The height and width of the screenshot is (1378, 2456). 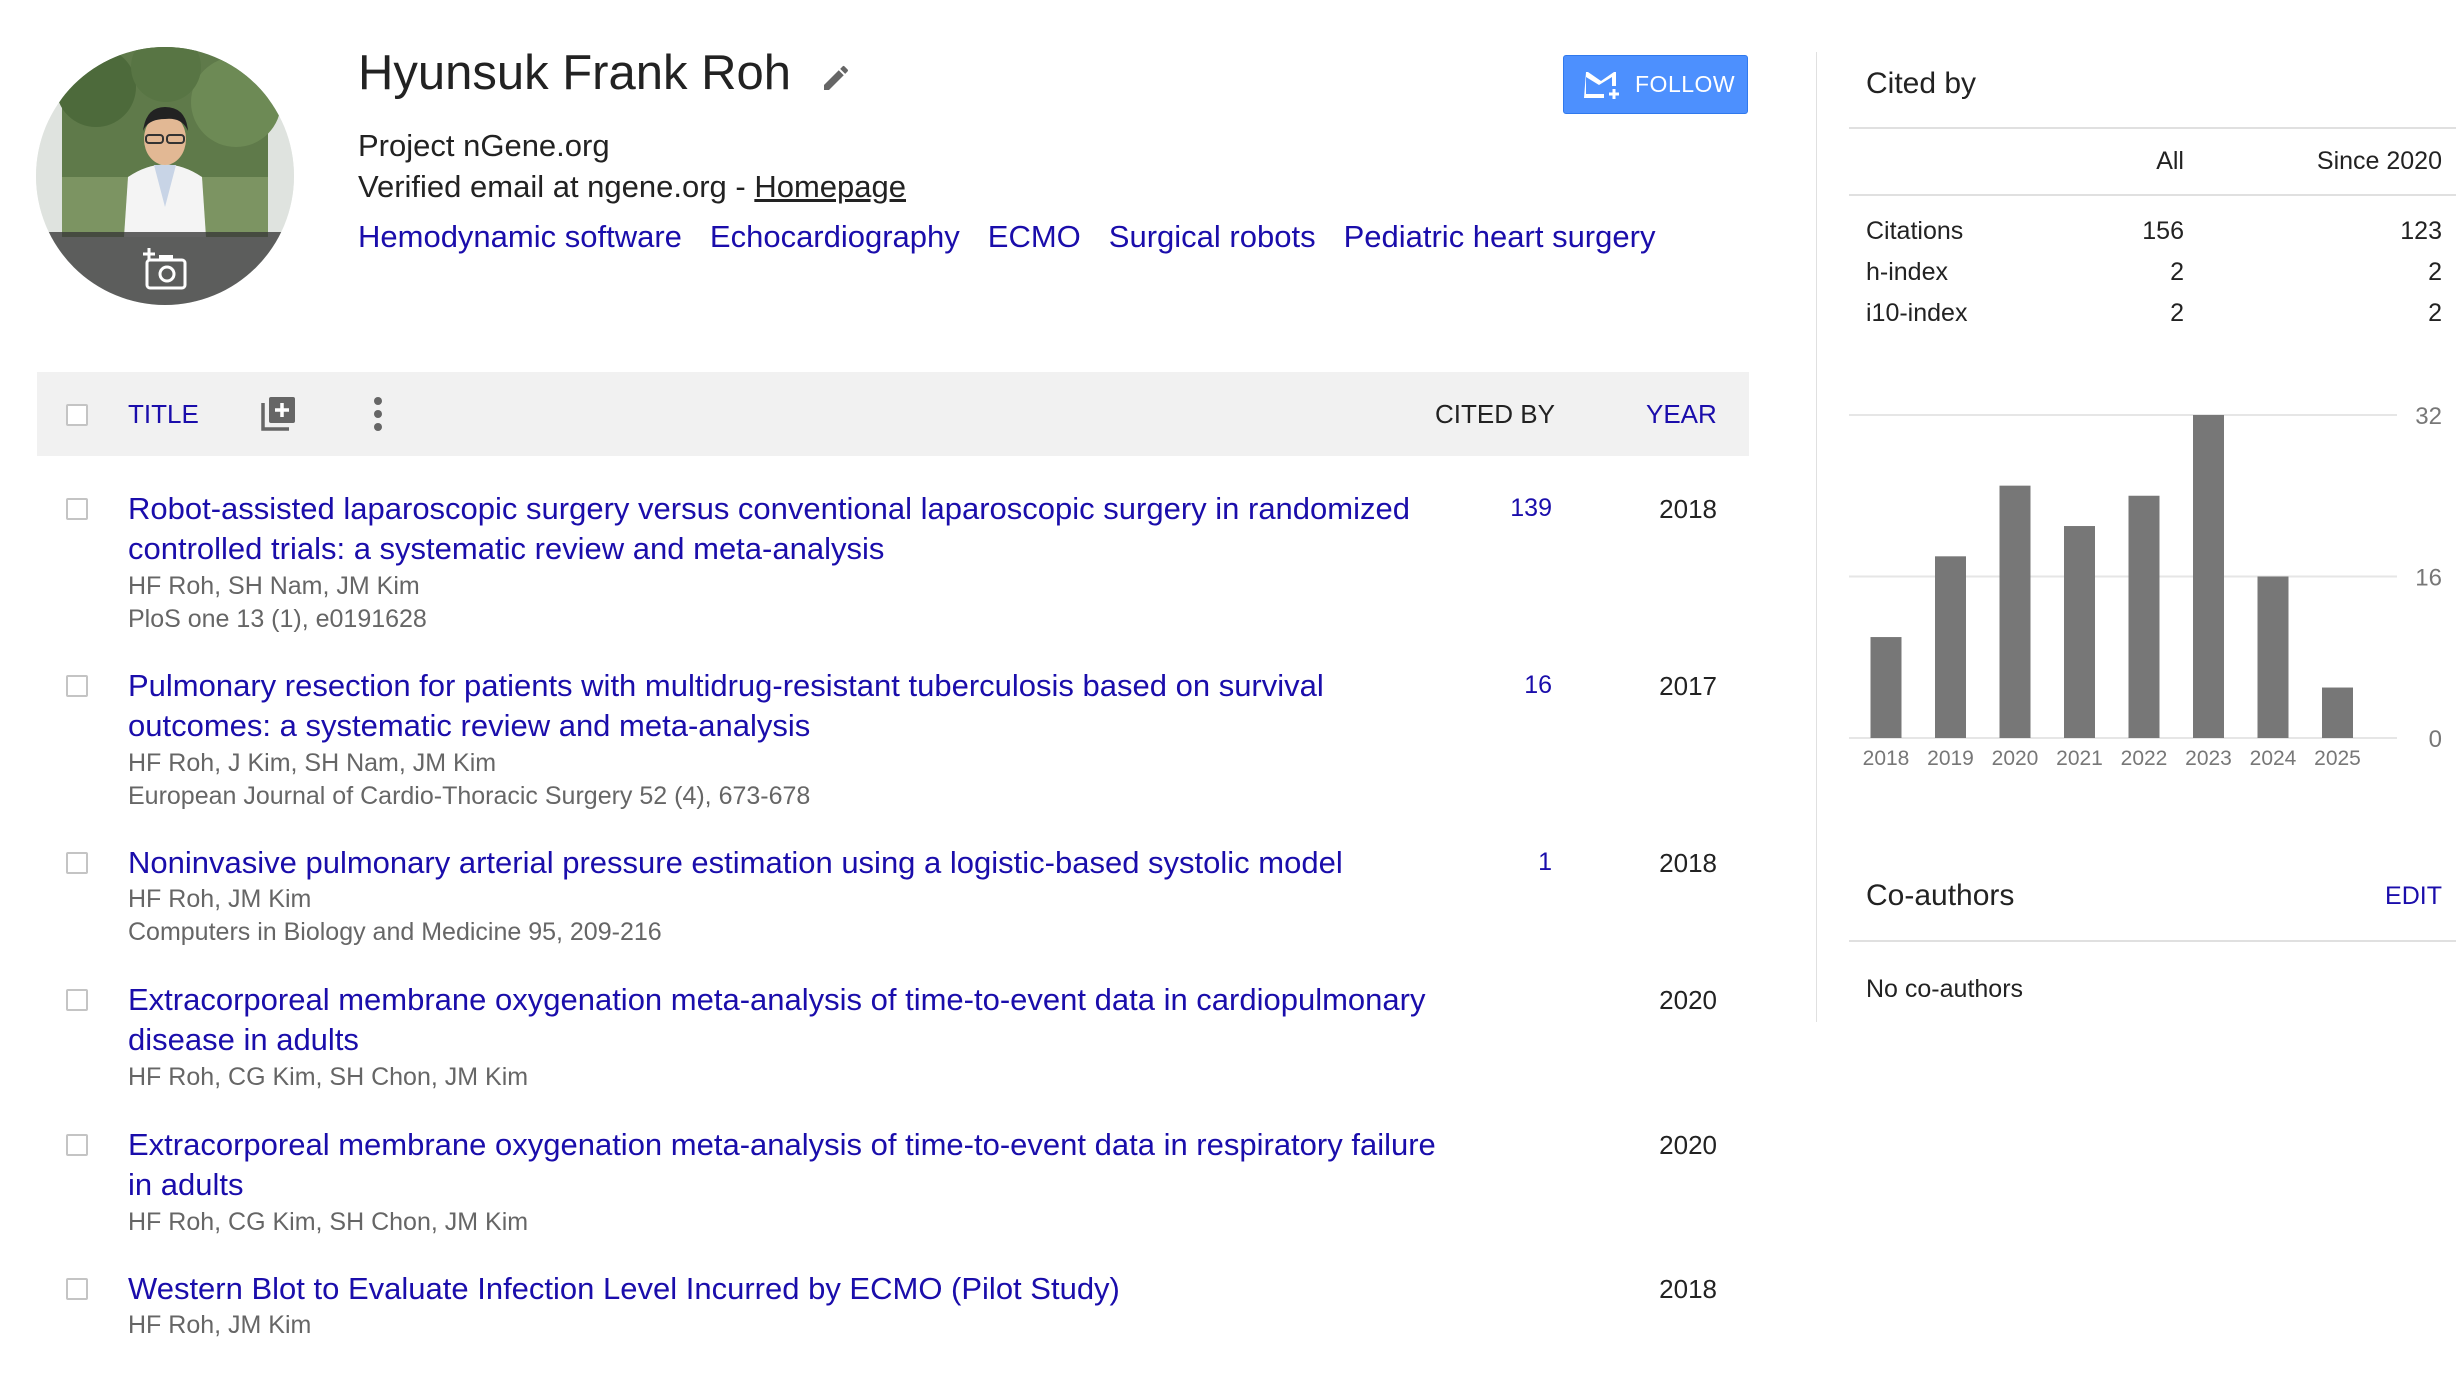 What do you see at coordinates (277, 619) in the screenshot?
I see `publication-venue: PloS one 13 (1), e0191628` at bounding box center [277, 619].